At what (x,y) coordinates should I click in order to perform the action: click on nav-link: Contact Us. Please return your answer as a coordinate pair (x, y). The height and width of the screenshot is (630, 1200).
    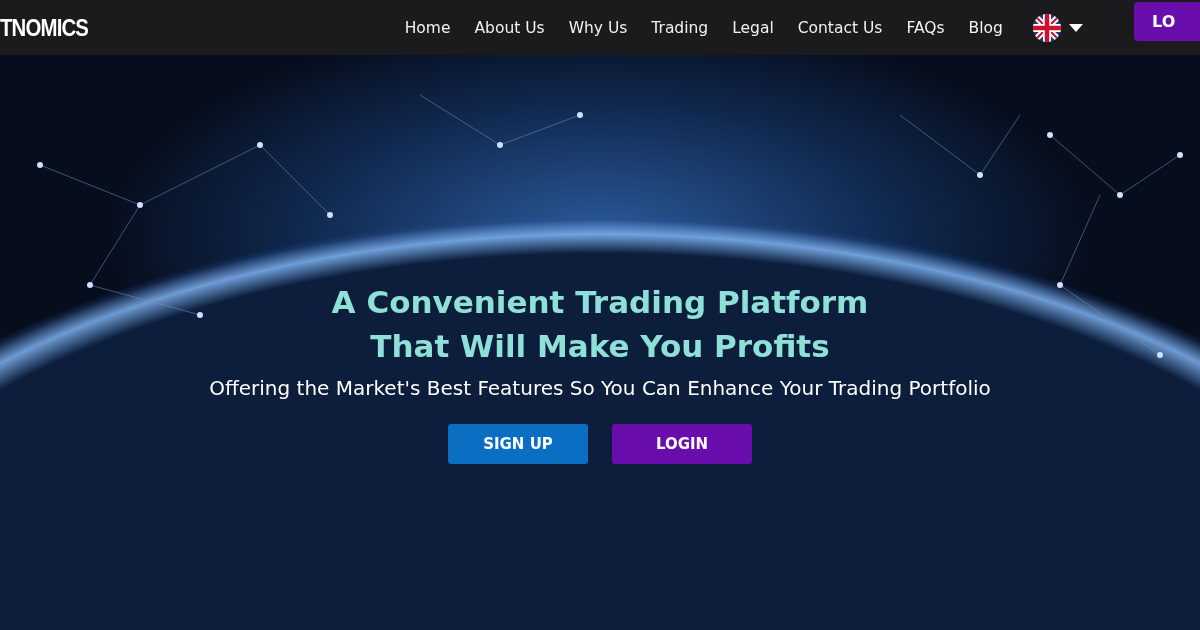
    Looking at the image, I should click on (840, 27).